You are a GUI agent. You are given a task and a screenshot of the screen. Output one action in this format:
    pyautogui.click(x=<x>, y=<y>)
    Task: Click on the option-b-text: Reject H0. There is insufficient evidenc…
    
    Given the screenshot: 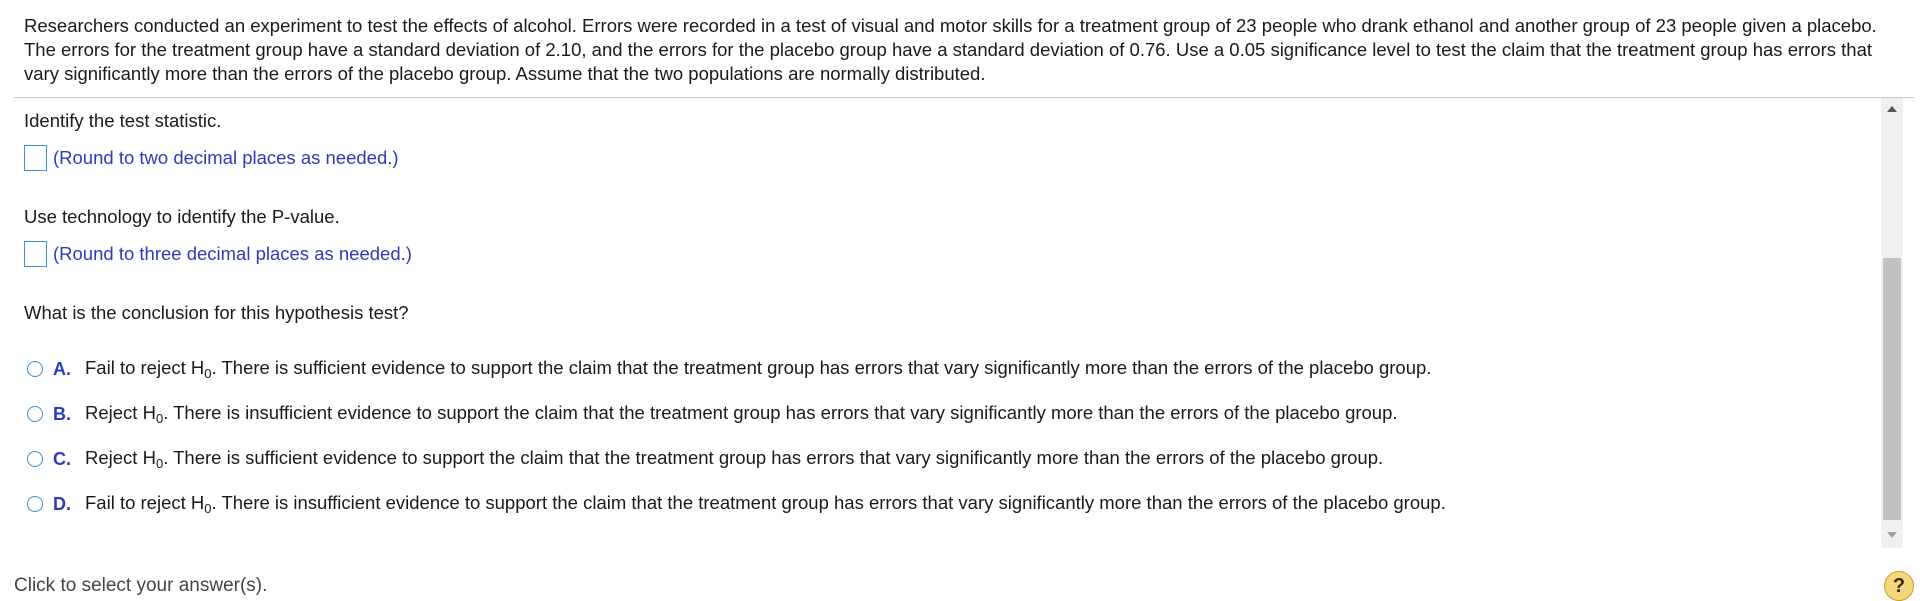 What is the action you would take?
    pyautogui.click(x=741, y=414)
    